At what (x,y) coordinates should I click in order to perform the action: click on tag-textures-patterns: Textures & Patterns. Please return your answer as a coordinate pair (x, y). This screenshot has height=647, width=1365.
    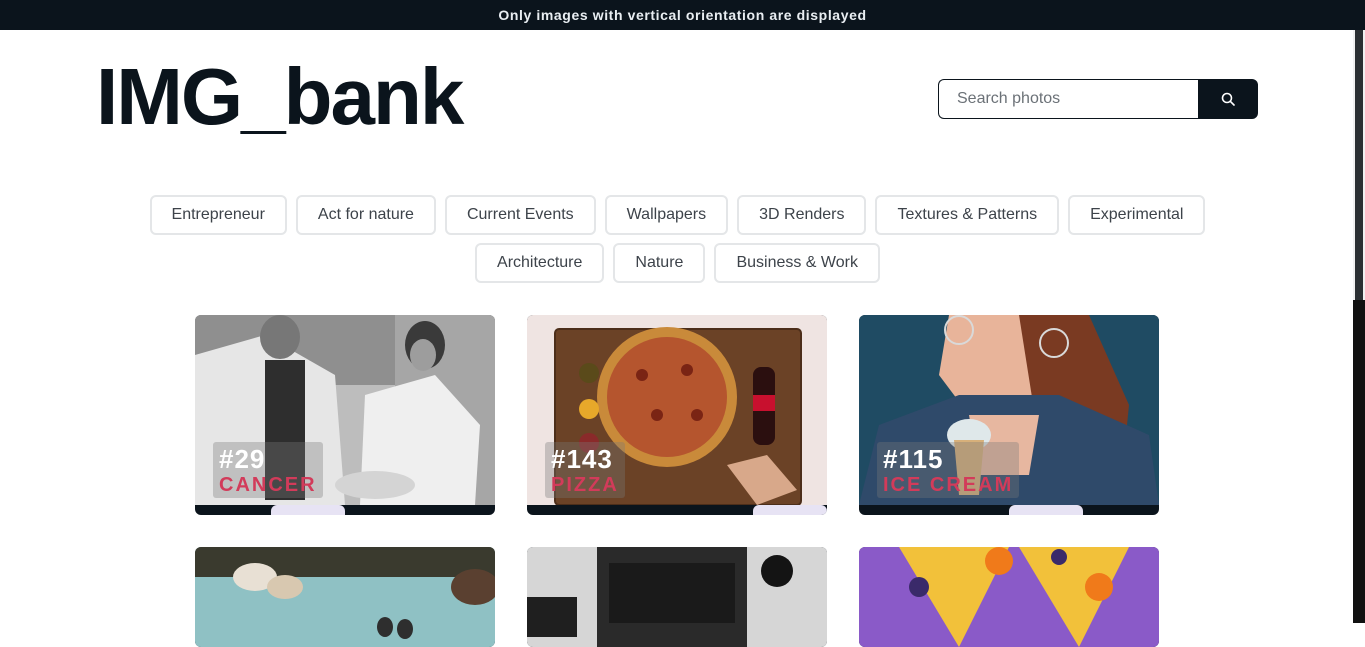
    Looking at the image, I should click on (967, 215).